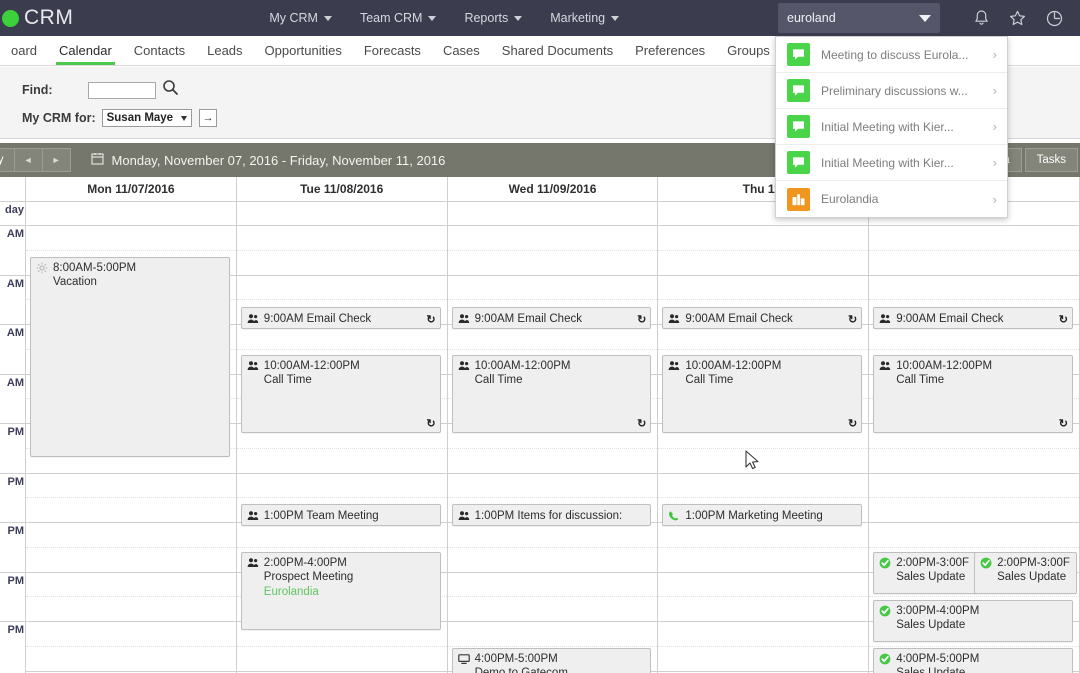 This screenshot has width=1080, height=673. I want to click on event-header-row: 1:00PM Marketing Meeting, so click(762, 516).